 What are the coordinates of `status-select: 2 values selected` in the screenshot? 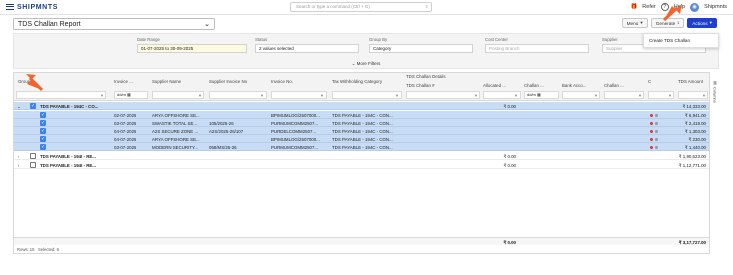 It's located at (307, 48).